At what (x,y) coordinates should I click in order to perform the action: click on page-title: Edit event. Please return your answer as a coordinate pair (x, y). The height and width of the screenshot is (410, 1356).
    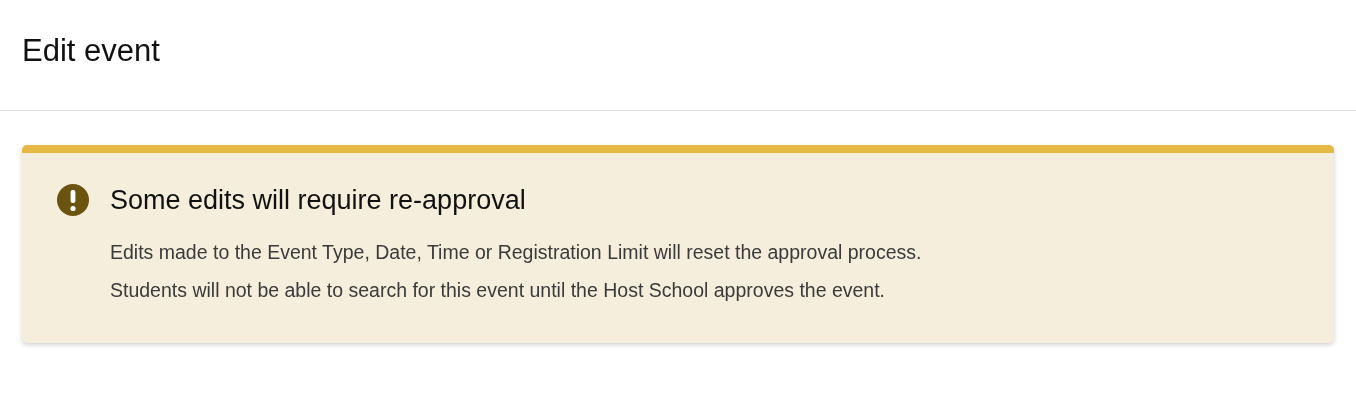
    Looking at the image, I should click on (91, 51).